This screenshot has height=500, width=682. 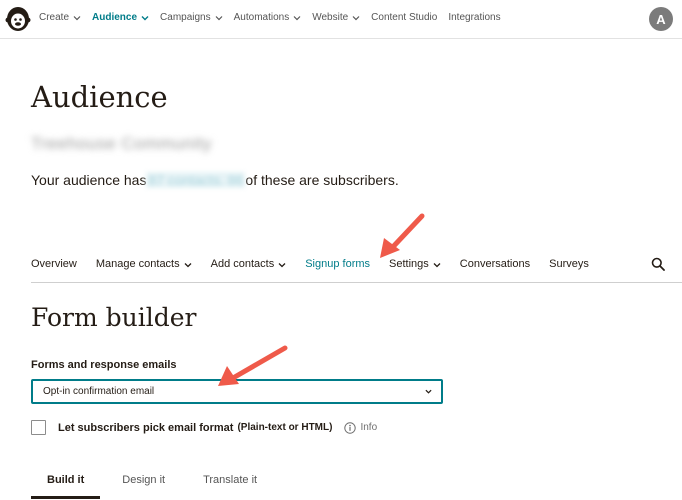 I want to click on subnav-conversations: Conversations, so click(x=495, y=270).